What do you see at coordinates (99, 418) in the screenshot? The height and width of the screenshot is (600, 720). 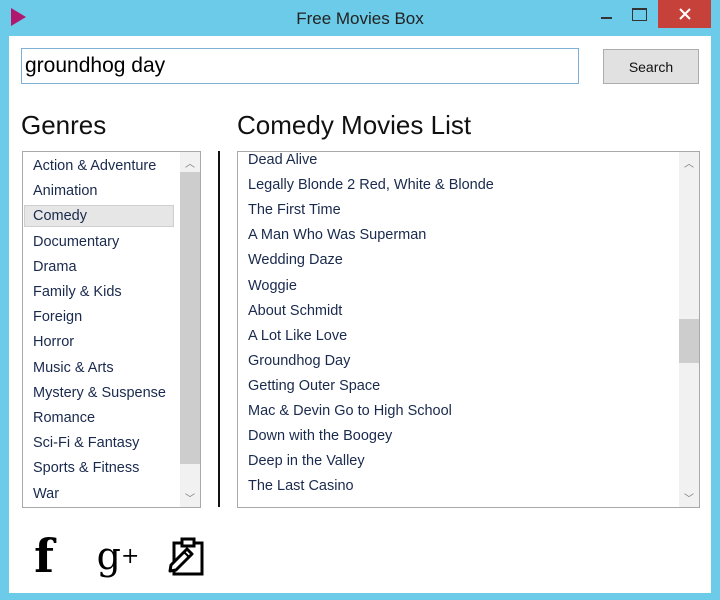 I see `genre-item: Romance` at bounding box center [99, 418].